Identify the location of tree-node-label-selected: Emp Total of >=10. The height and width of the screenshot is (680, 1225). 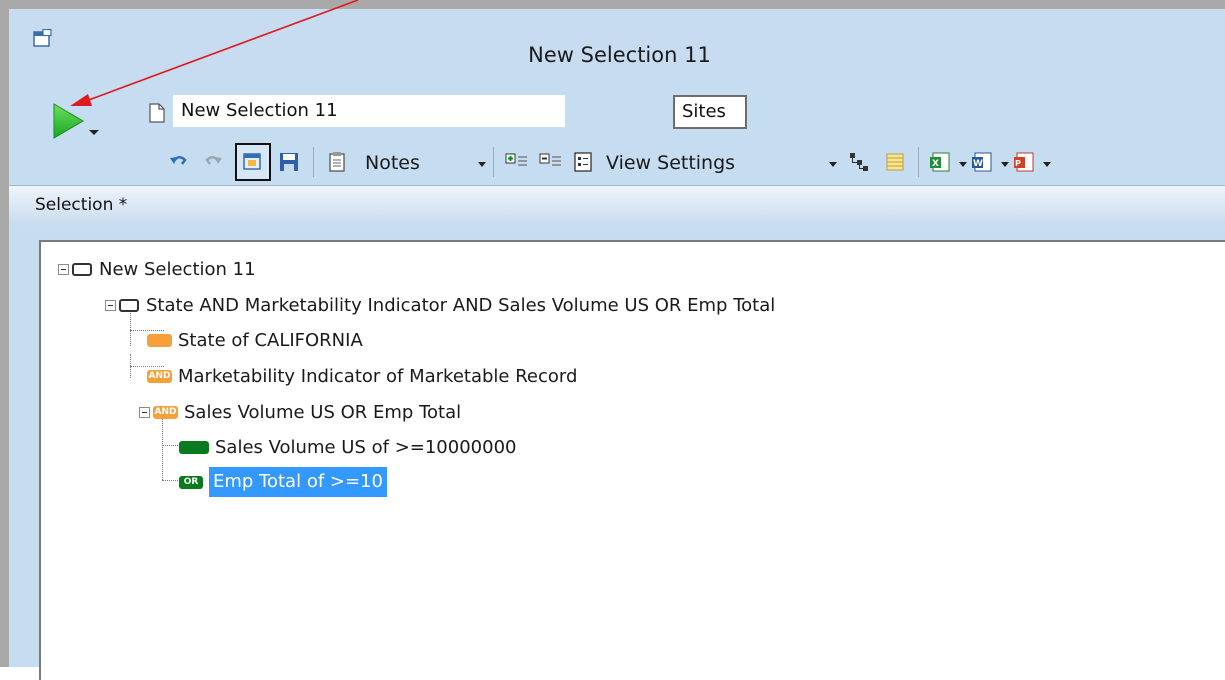
(298, 482).